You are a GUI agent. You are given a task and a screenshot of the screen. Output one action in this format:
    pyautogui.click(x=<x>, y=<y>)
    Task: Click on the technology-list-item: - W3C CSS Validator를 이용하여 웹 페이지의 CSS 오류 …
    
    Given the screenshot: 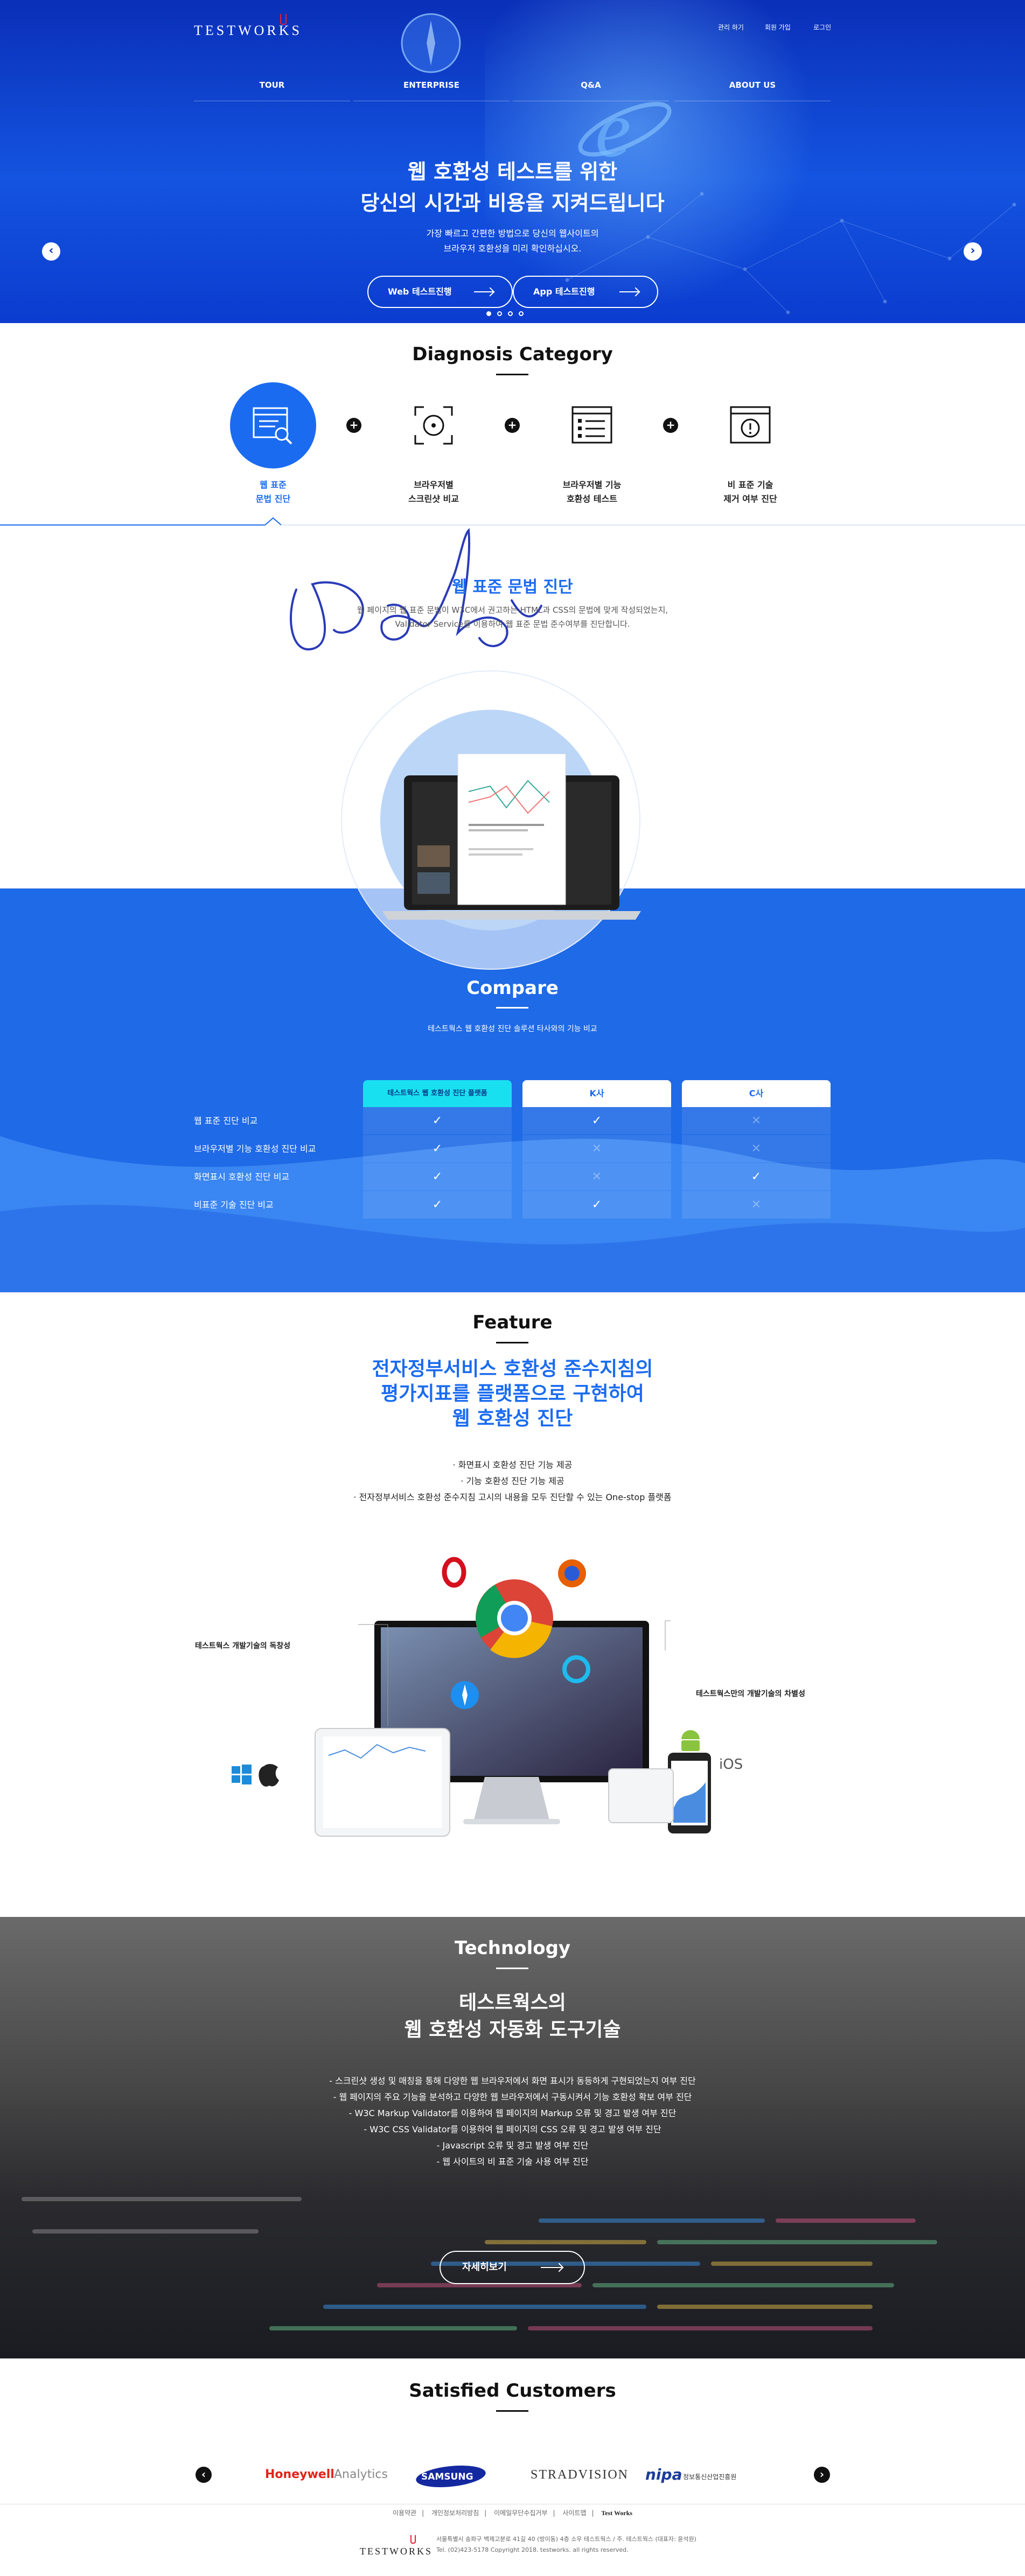 What is the action you would take?
    pyautogui.click(x=512, y=2129)
    